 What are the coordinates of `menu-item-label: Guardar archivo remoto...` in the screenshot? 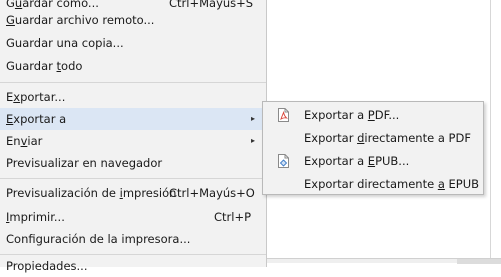 It's located at (80, 20).